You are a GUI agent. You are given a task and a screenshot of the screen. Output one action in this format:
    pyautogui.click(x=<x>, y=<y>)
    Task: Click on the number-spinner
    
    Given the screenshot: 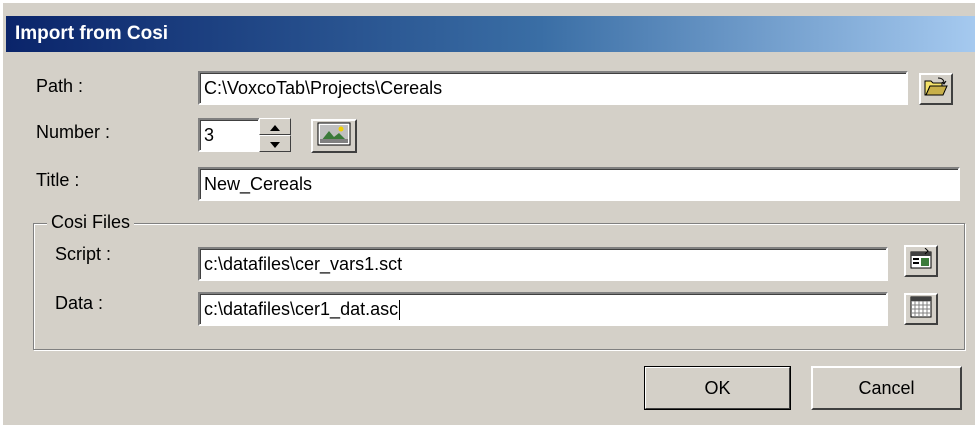 What is the action you would take?
    pyautogui.click(x=275, y=135)
    